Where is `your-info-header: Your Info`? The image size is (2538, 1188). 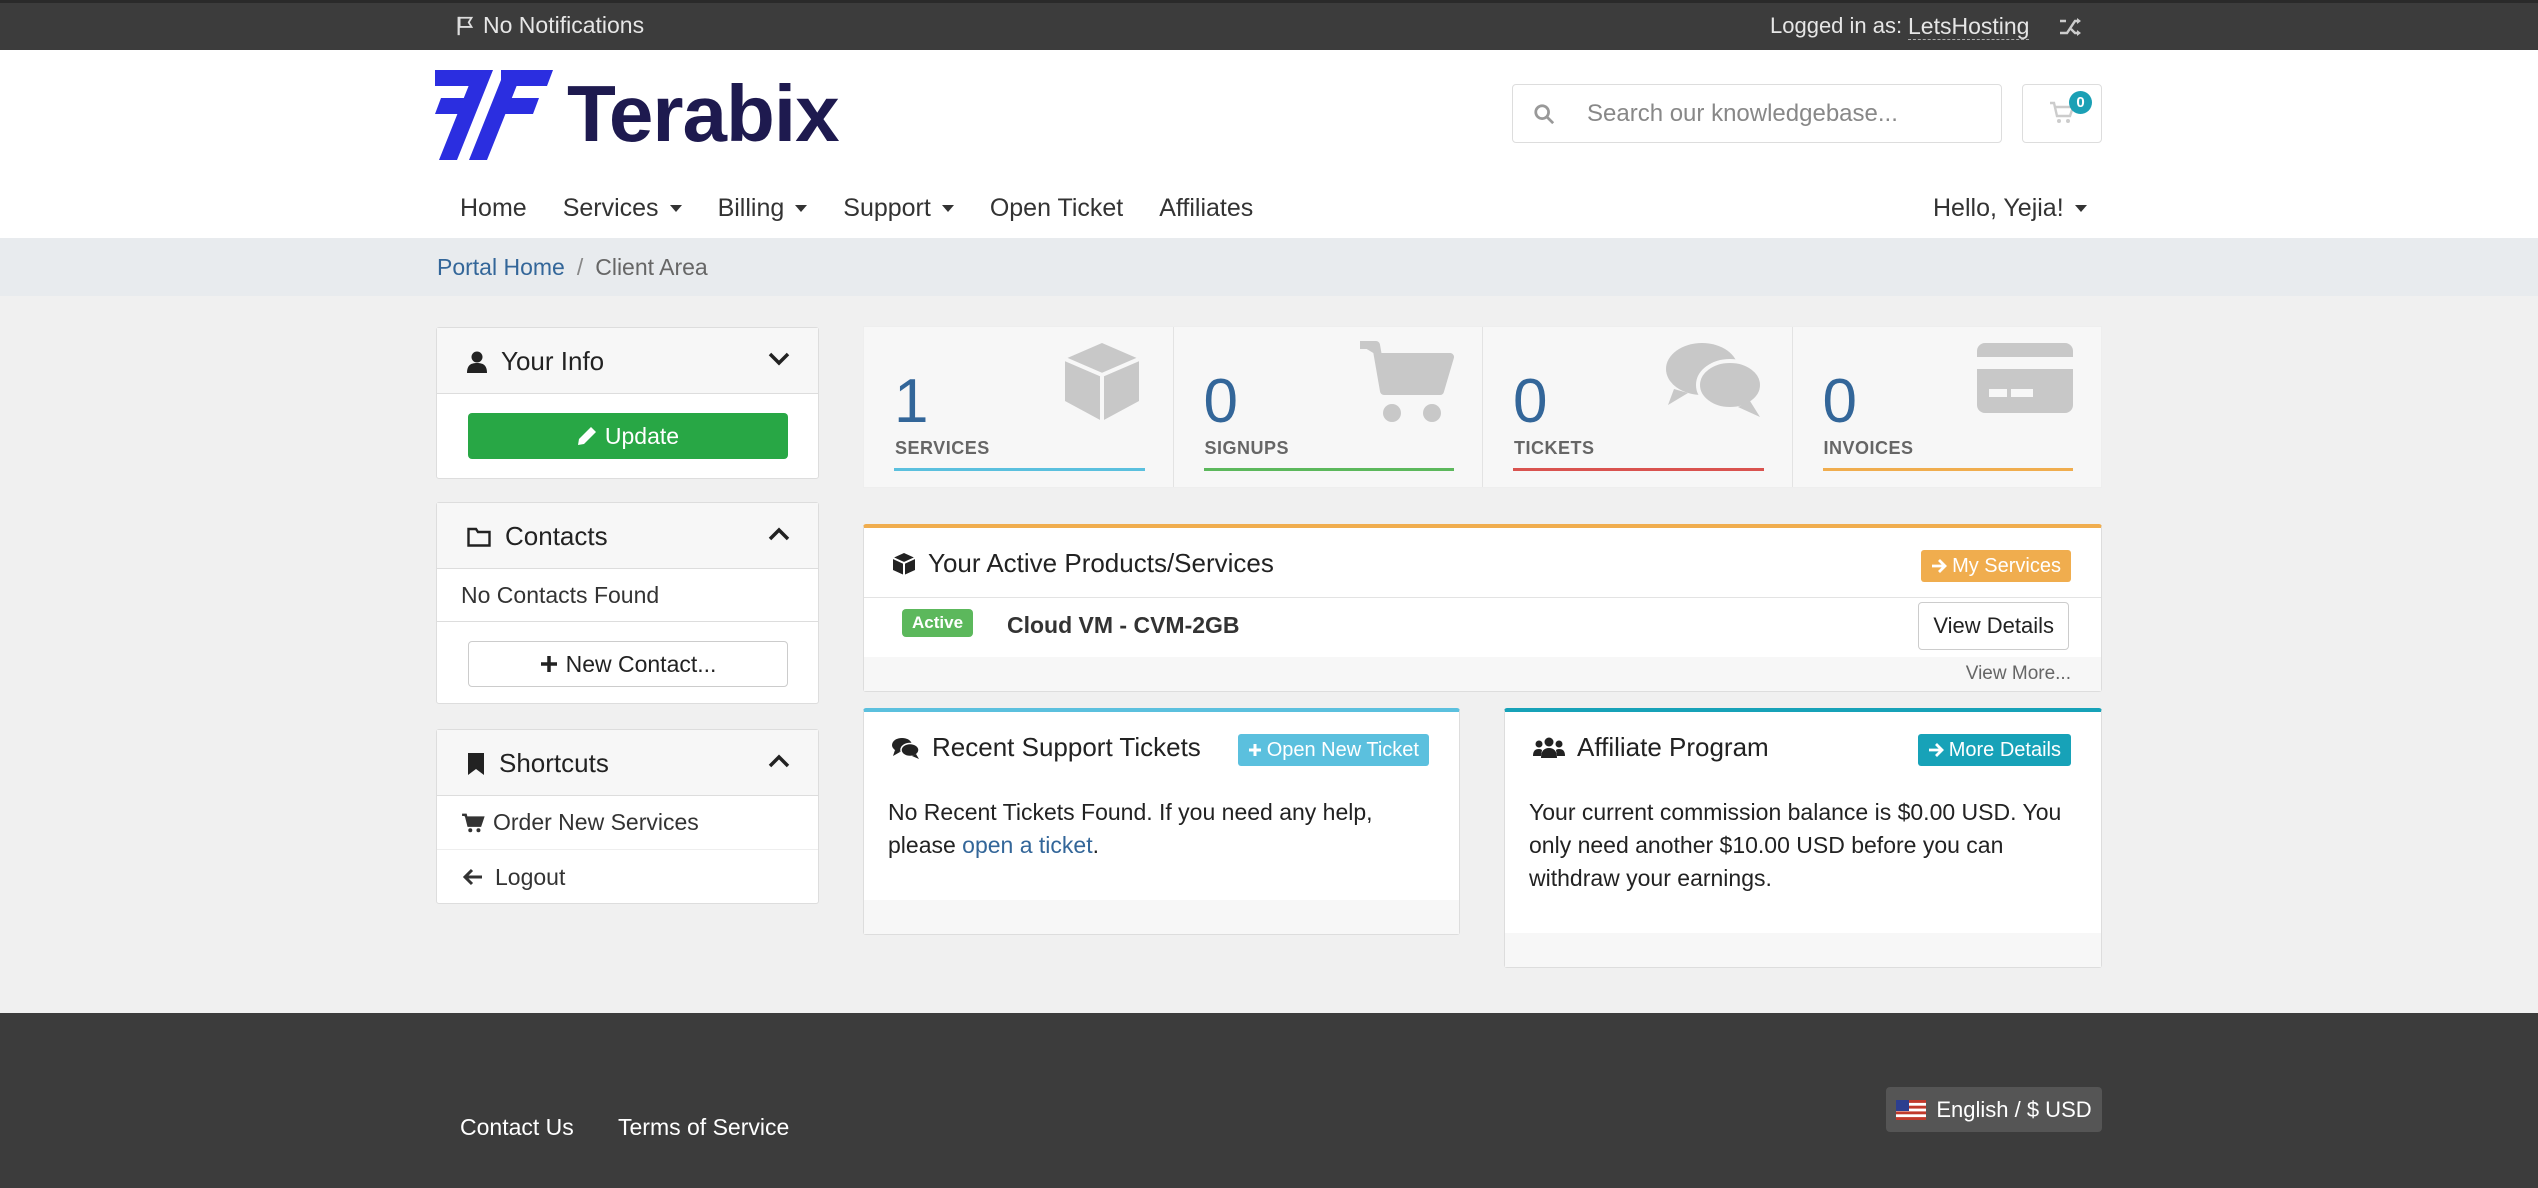
your-info-header: Your Info is located at coordinates (627, 361).